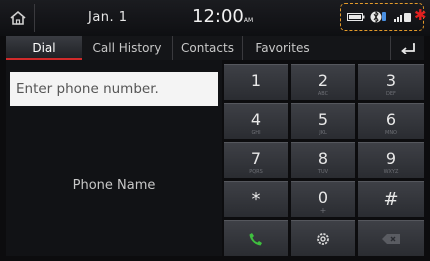 The width and height of the screenshot is (430, 261). I want to click on key-letters: TUV, so click(323, 172).